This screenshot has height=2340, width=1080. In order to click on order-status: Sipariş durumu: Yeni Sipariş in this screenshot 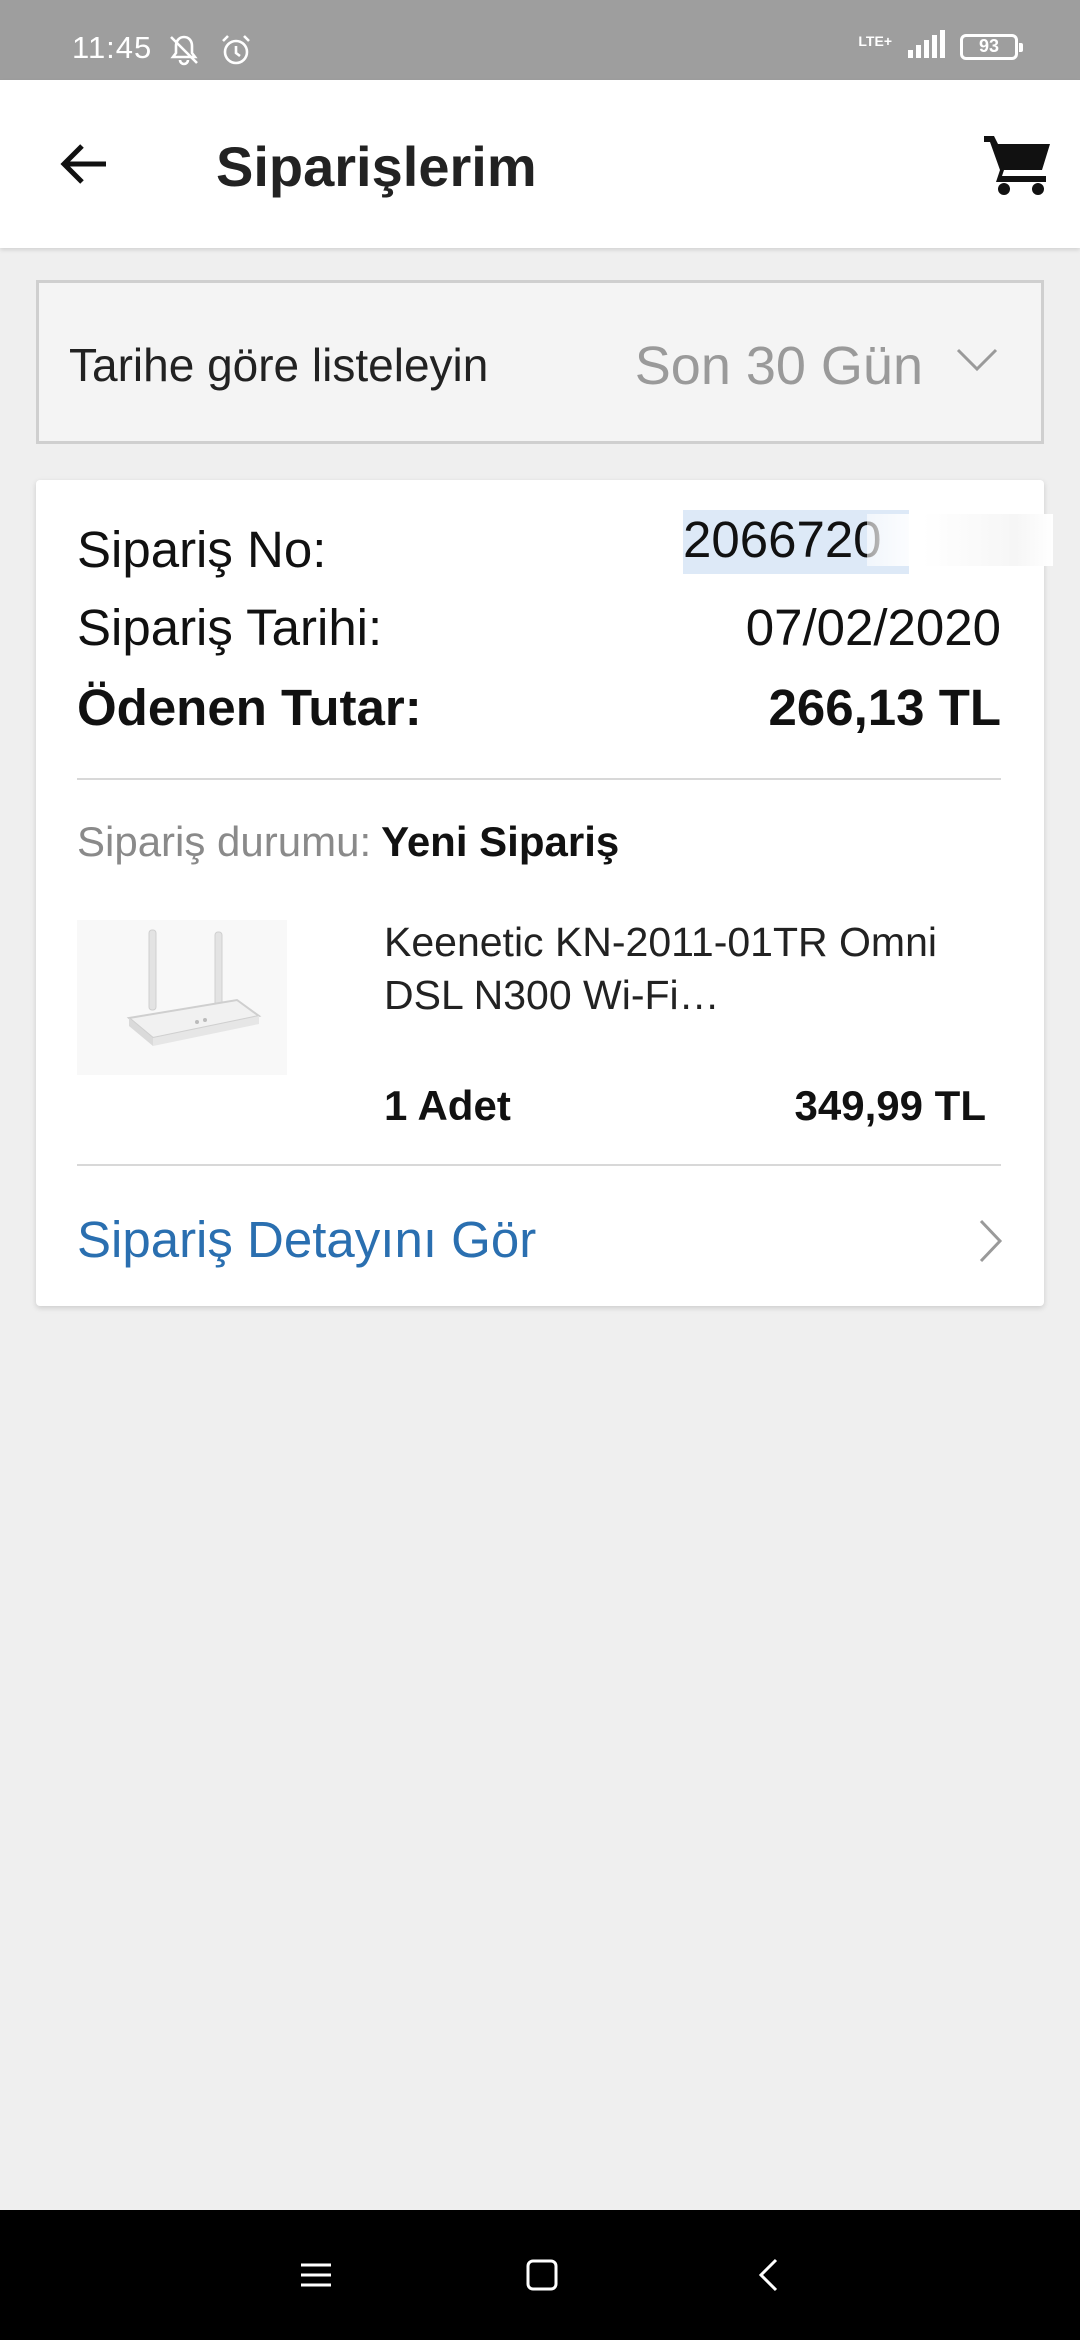, I will do `click(348, 842)`.